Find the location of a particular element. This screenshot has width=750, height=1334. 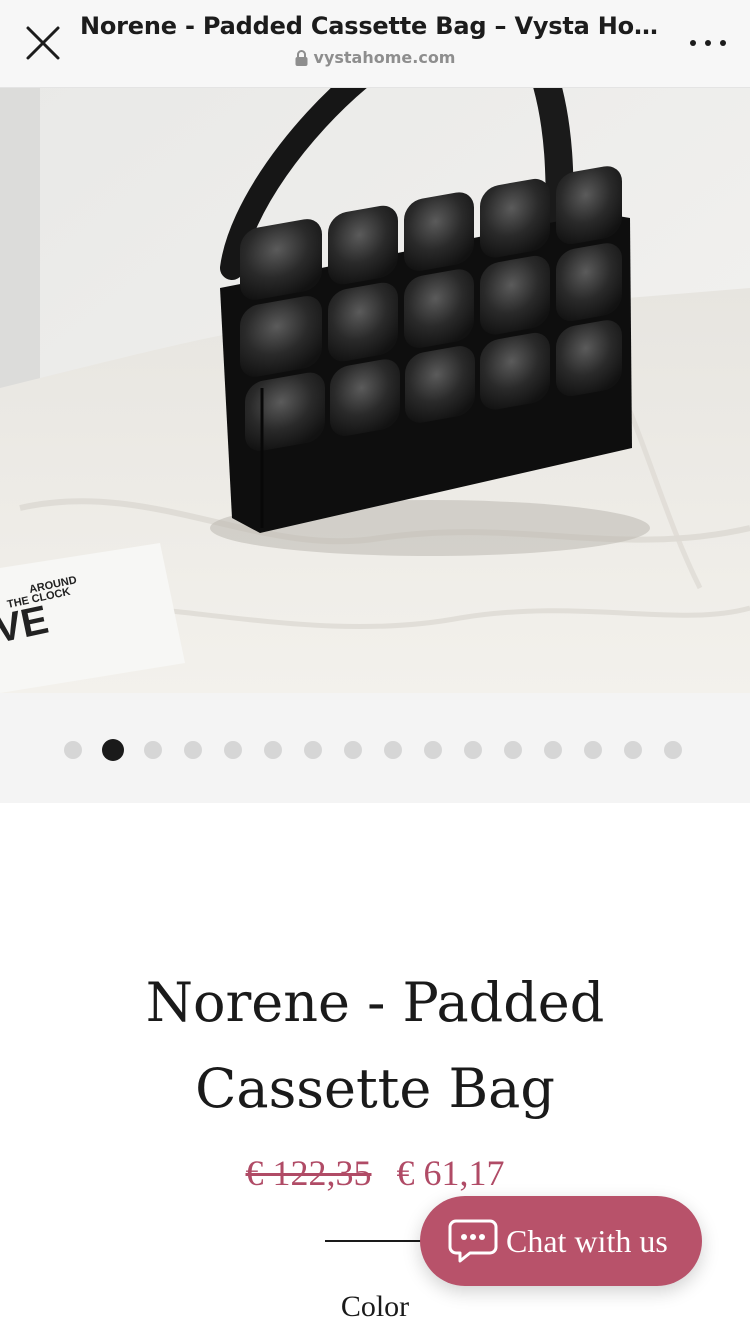

carousel-dot-active is located at coordinates (113, 750).